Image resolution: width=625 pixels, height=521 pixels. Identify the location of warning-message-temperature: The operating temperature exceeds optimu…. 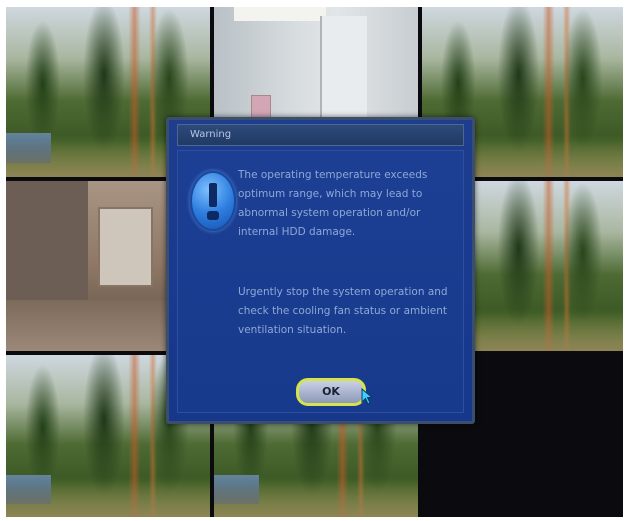
(333, 203).